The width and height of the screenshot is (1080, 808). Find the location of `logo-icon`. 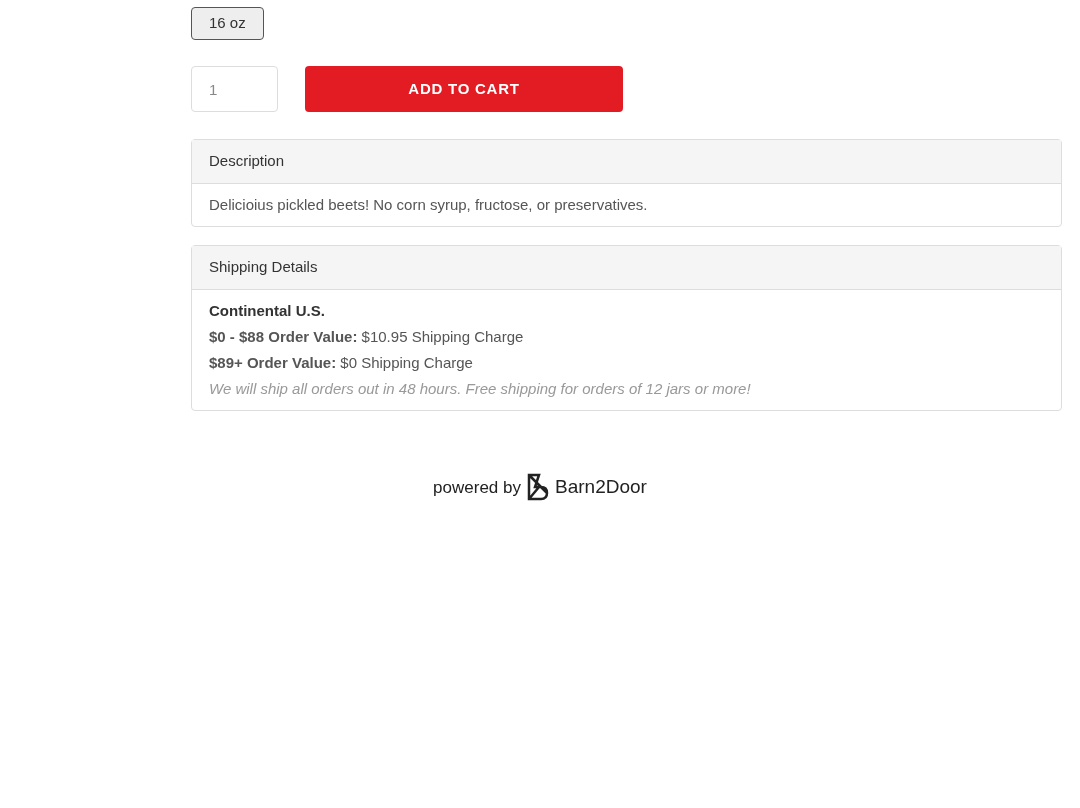

logo-icon is located at coordinates (538, 487).